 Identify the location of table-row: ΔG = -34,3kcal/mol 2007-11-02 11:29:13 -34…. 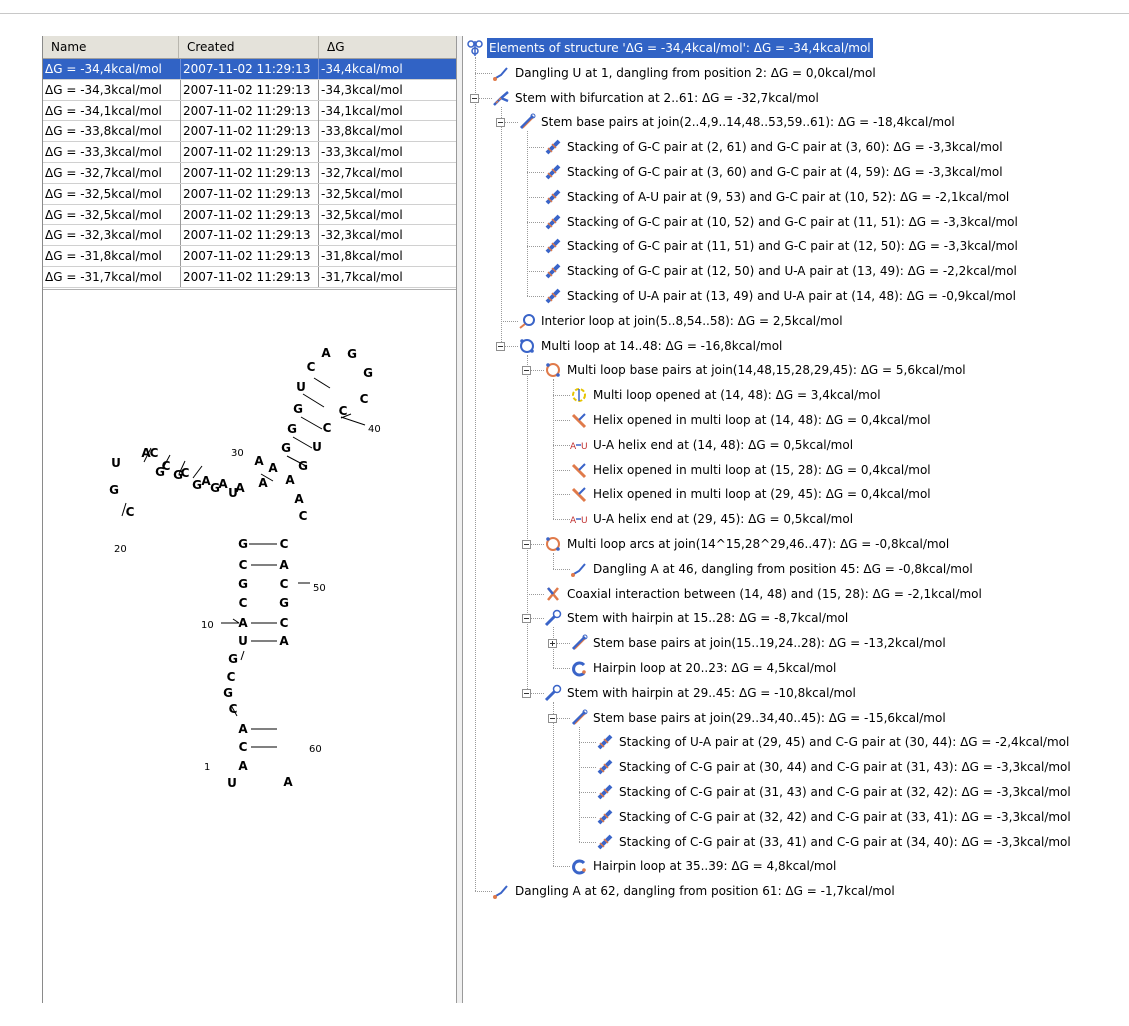
(249, 90).